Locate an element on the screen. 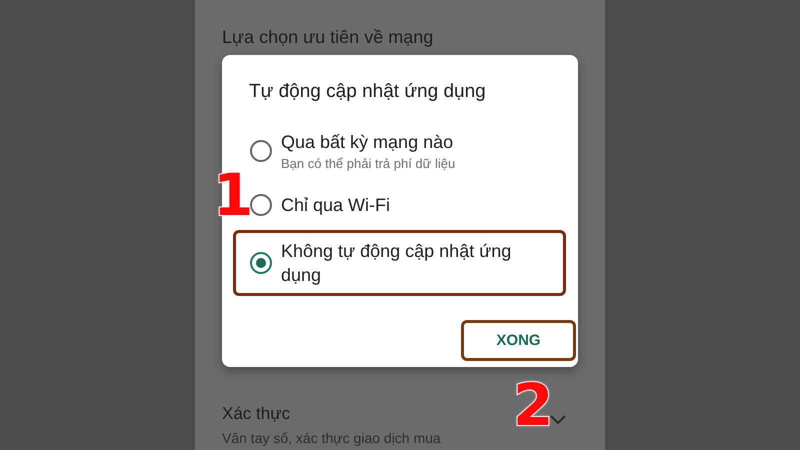  option-label: Không tự động cập nhật ứng dụng is located at coordinates (396, 263).